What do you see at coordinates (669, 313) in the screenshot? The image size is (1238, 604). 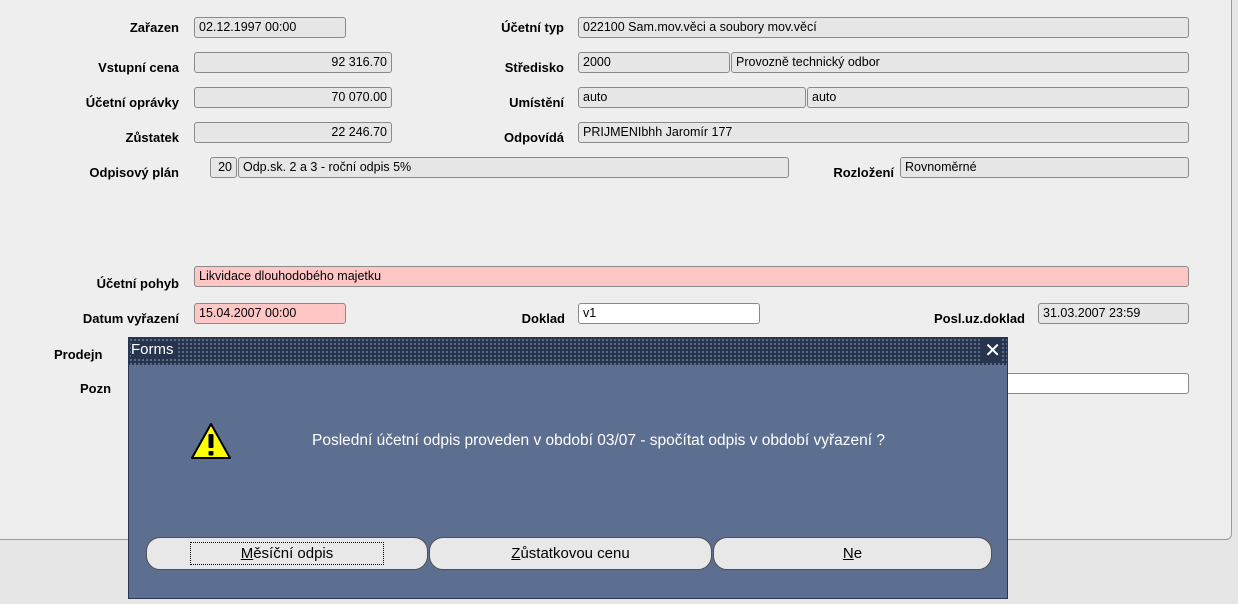 I see `doklad-field: v1` at bounding box center [669, 313].